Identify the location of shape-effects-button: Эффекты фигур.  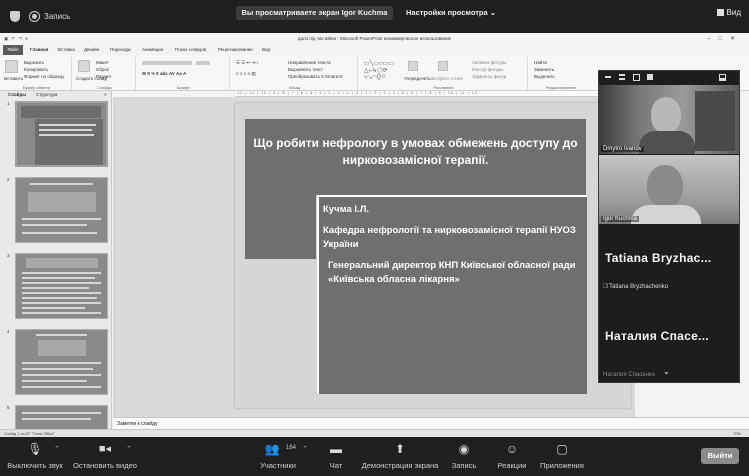
(489, 76).